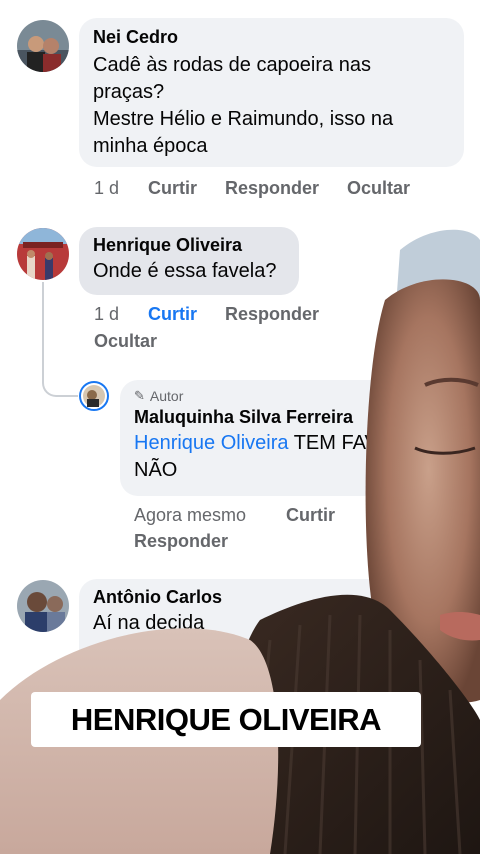 The height and width of the screenshot is (854, 480). I want to click on comment-author: Nei Cedro, so click(271, 37).